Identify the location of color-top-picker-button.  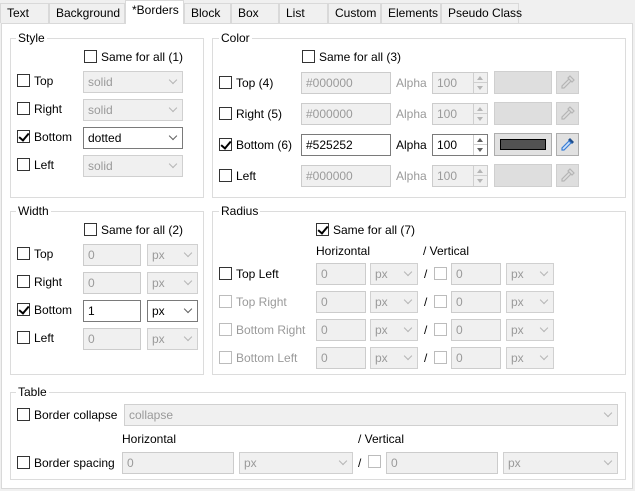
(567, 82).